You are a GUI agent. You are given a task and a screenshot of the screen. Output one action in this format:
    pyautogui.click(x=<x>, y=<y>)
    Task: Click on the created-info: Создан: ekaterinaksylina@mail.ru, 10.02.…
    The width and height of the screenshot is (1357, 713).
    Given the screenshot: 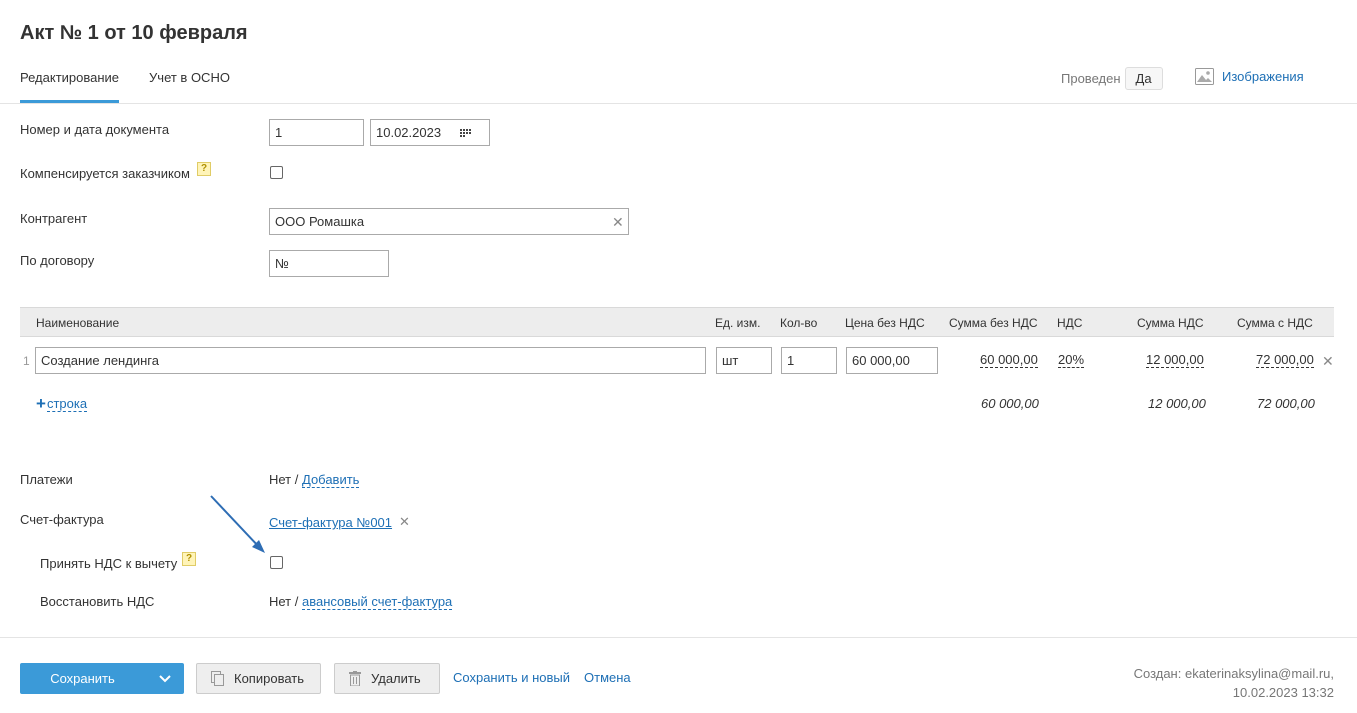 What is the action you would take?
    pyautogui.click(x=1234, y=683)
    